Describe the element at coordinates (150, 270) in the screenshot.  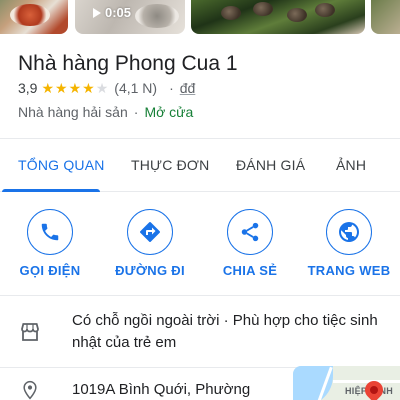
I see `directions-button-label: ĐƯỜNG ĐI` at that location.